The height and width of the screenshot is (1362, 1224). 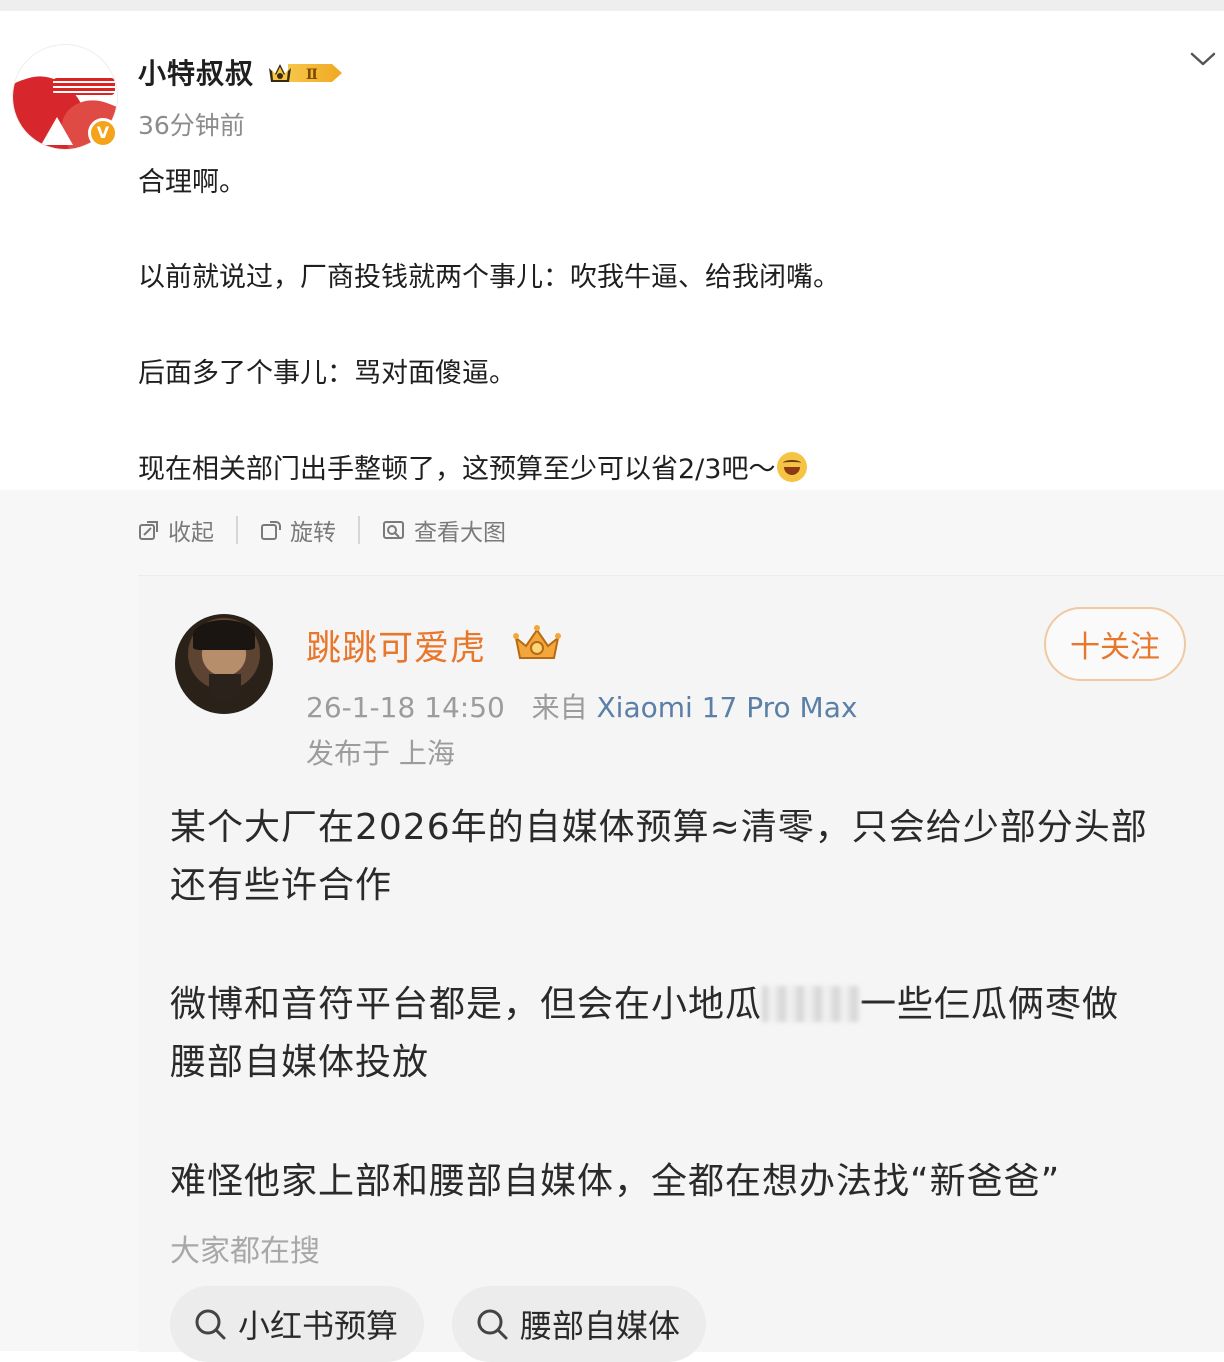 I want to click on top-divider, so click(x=612, y=5).